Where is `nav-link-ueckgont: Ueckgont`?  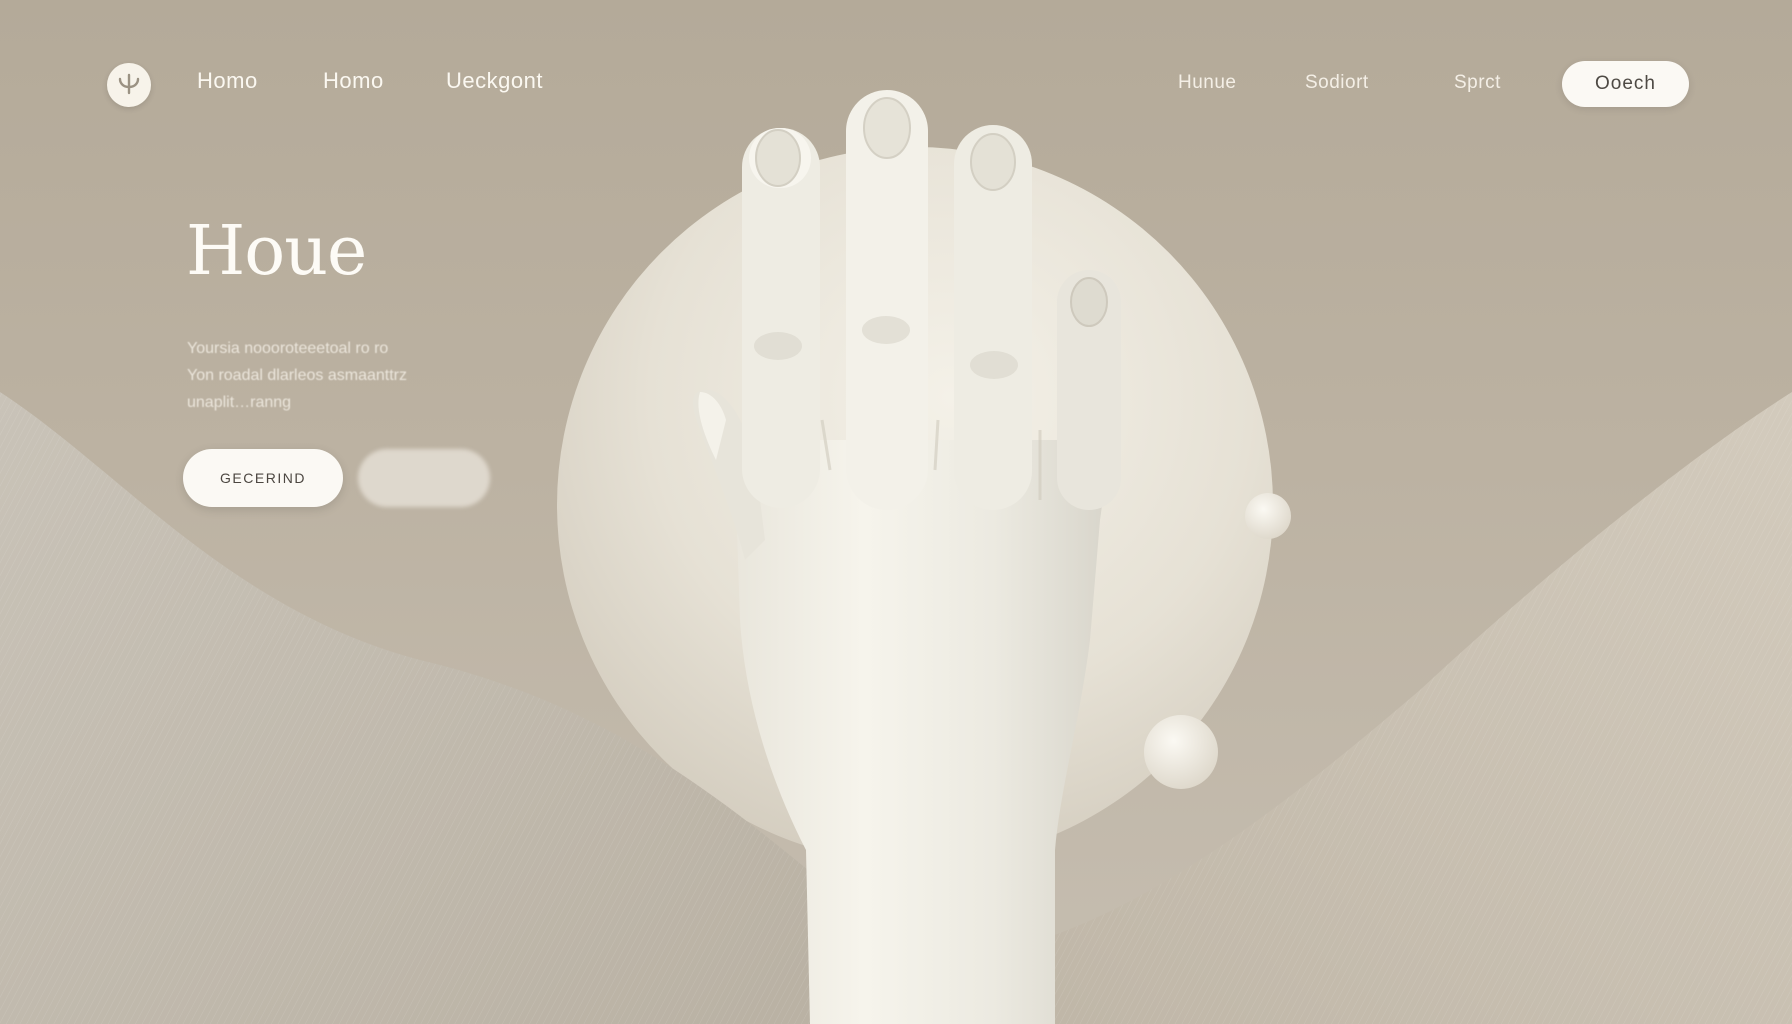
nav-link-ueckgont: Ueckgont is located at coordinates (494, 81).